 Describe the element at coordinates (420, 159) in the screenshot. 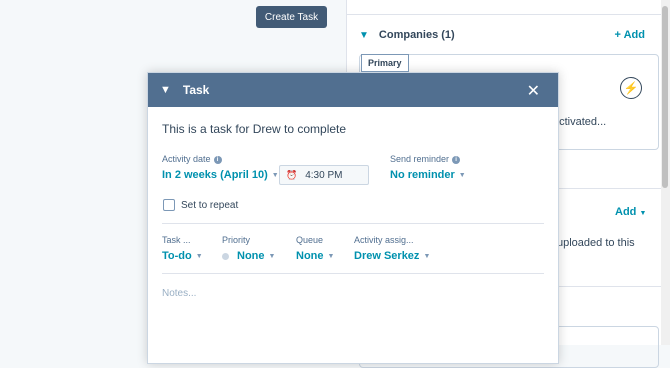

I see `send-reminder-label-text: Send reminder` at that location.